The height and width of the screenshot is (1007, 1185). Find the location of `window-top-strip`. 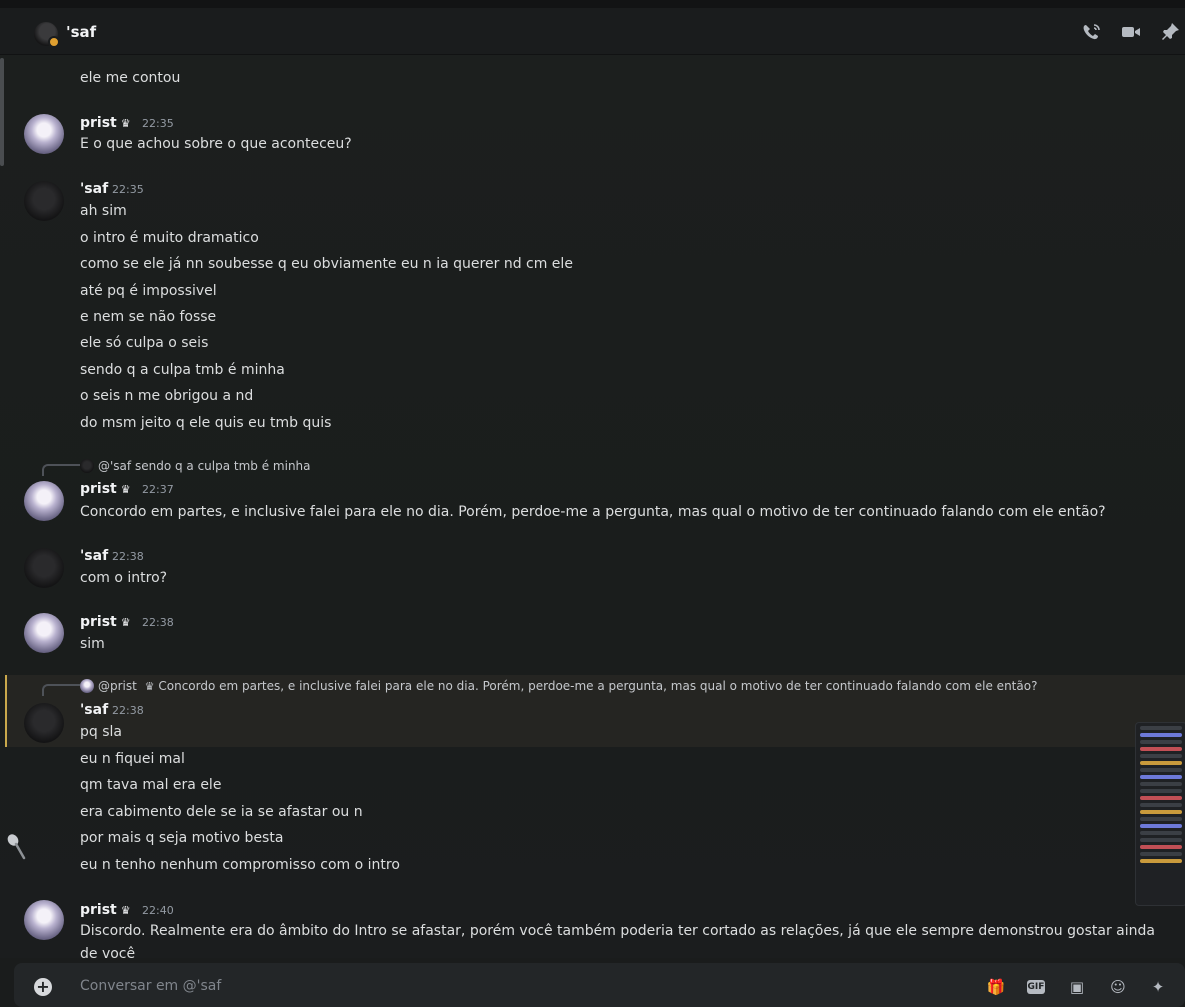

window-top-strip is located at coordinates (592, 4).